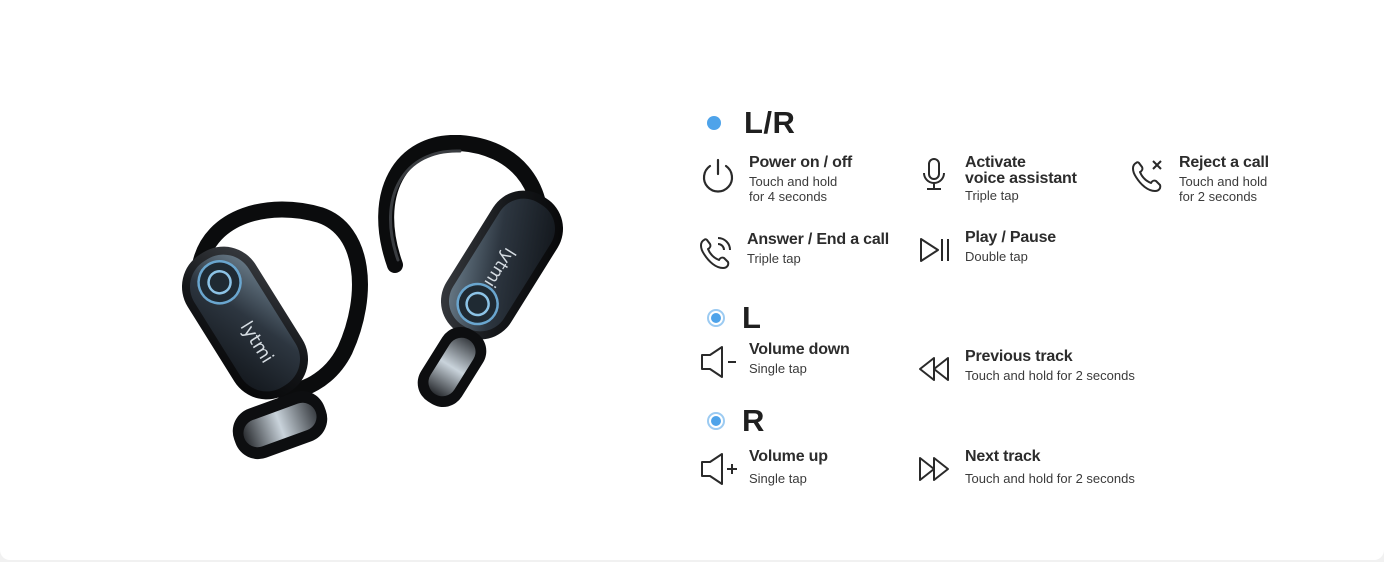 This screenshot has height=562, width=1384. What do you see at coordinates (770, 122) in the screenshot?
I see `section-lr-title: L/R` at bounding box center [770, 122].